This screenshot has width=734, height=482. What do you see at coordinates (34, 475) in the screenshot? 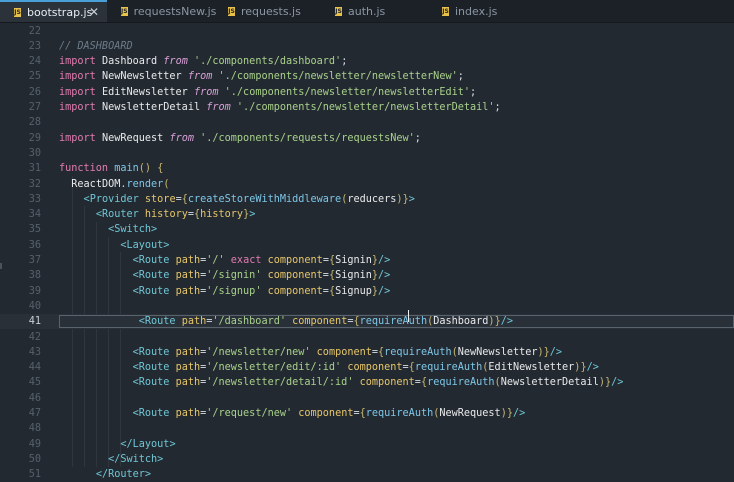
I see `line-number: 51` at bounding box center [34, 475].